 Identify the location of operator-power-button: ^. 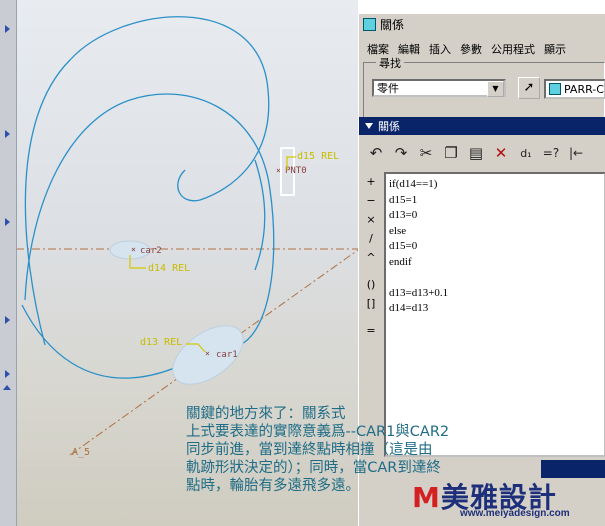
(371, 257).